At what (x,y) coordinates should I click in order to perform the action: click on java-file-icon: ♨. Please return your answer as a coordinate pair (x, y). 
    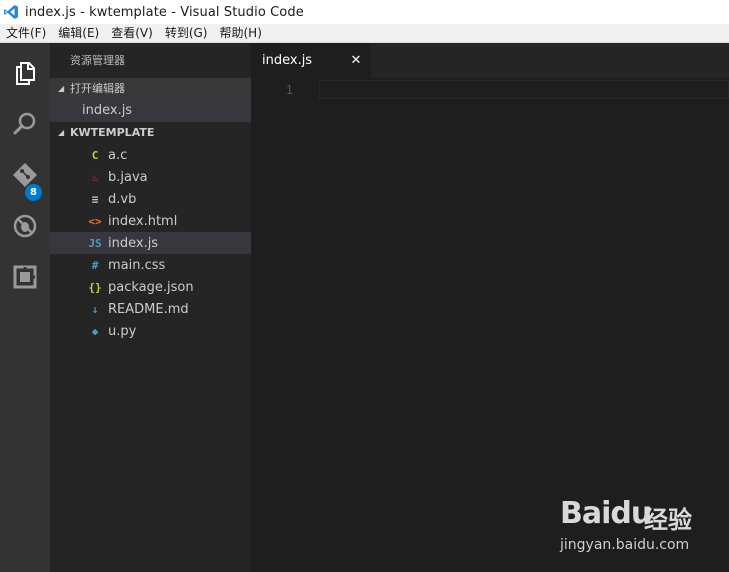
    Looking at the image, I should click on (95, 177).